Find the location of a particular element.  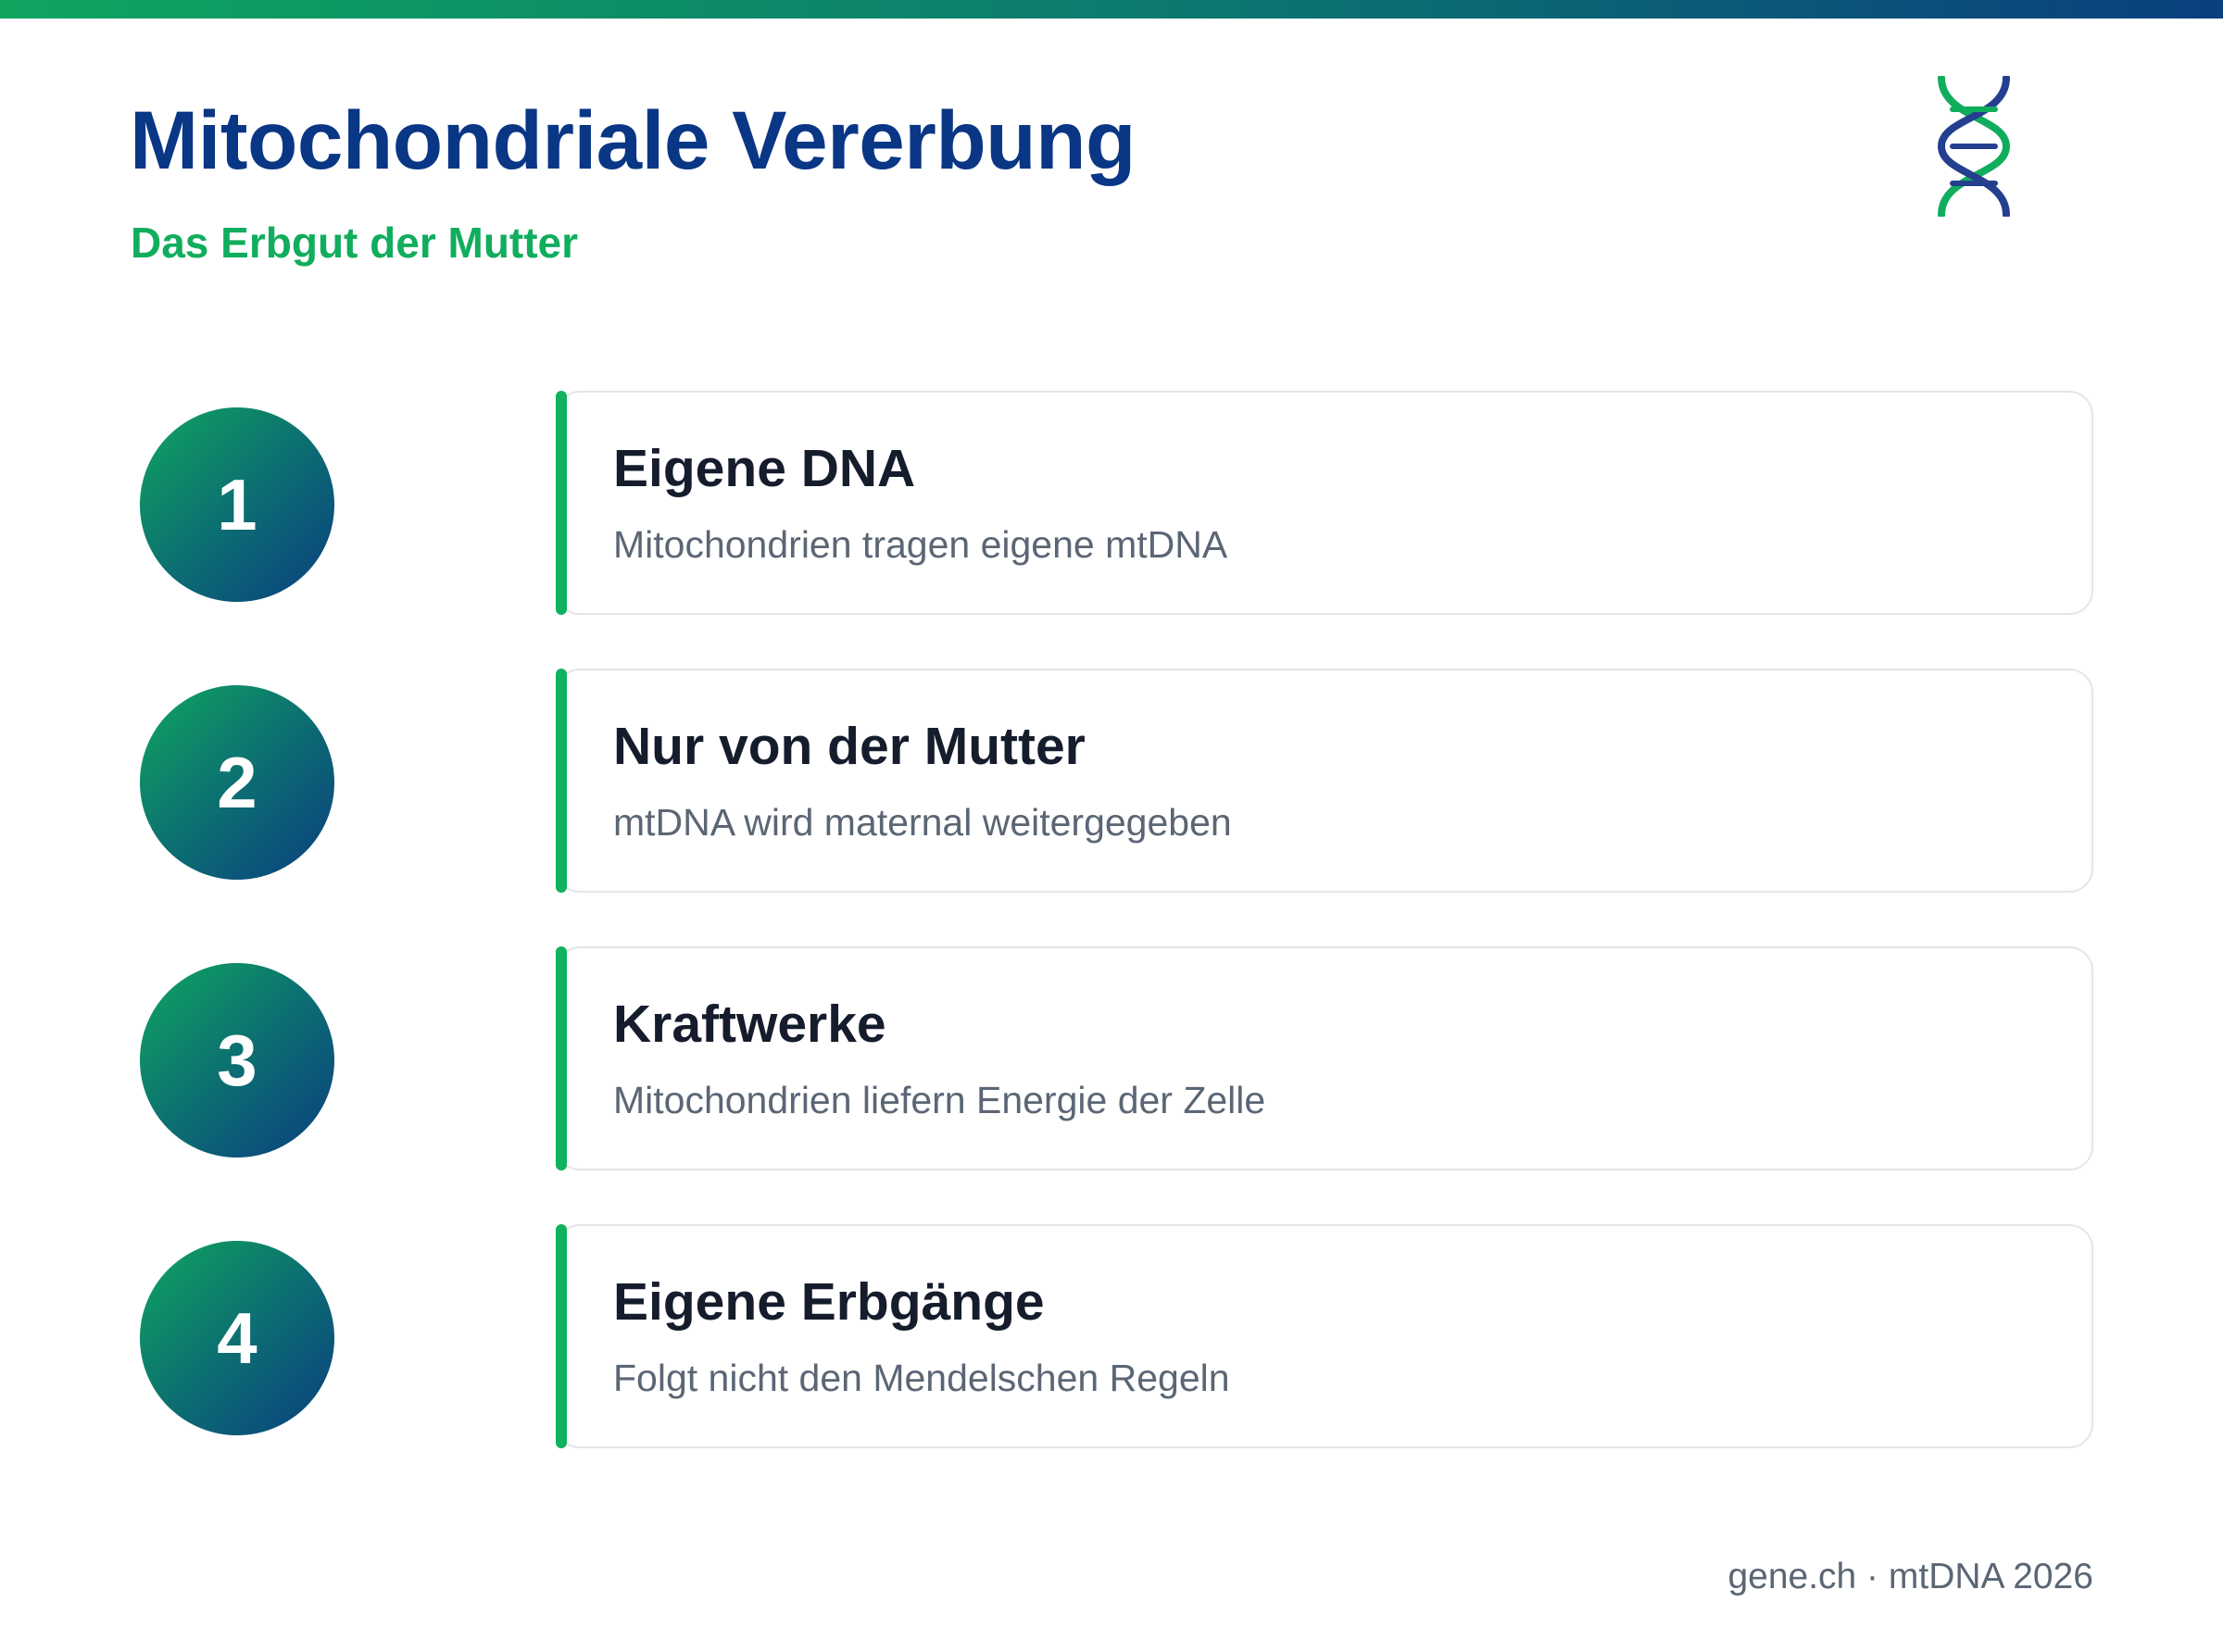

step-card-title: Kraftwerke is located at coordinates (749, 1024).